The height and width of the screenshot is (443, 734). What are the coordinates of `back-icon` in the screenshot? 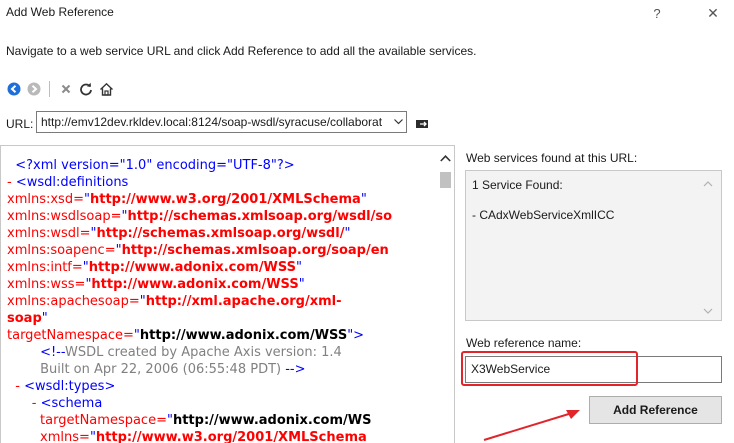 It's located at (14, 89).